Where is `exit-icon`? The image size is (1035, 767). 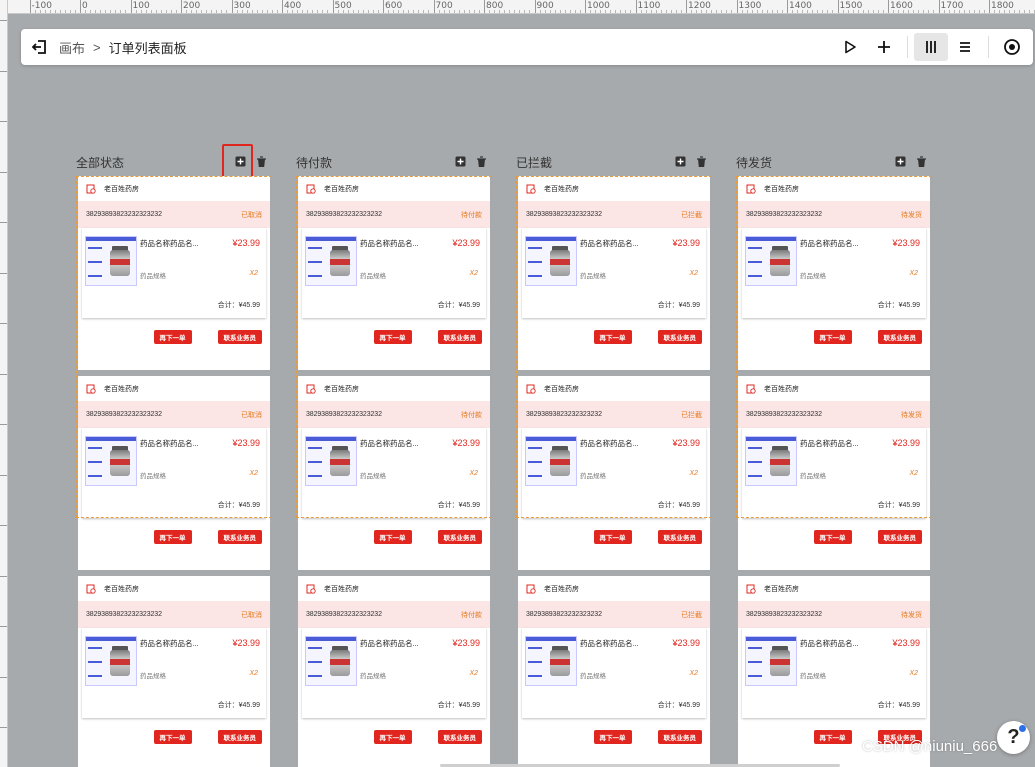
exit-icon is located at coordinates (40, 47).